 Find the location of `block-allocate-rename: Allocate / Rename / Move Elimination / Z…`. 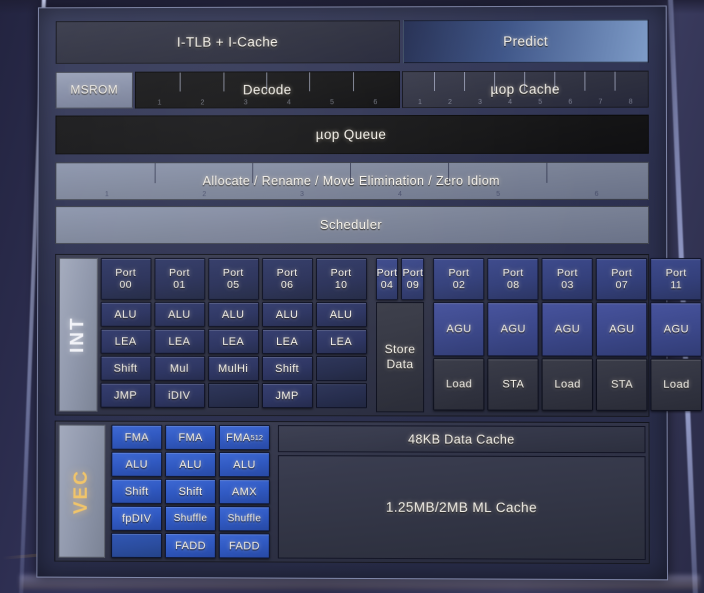

block-allocate-rename: Allocate / Rename / Move Elimination / Z… is located at coordinates (352, 180).